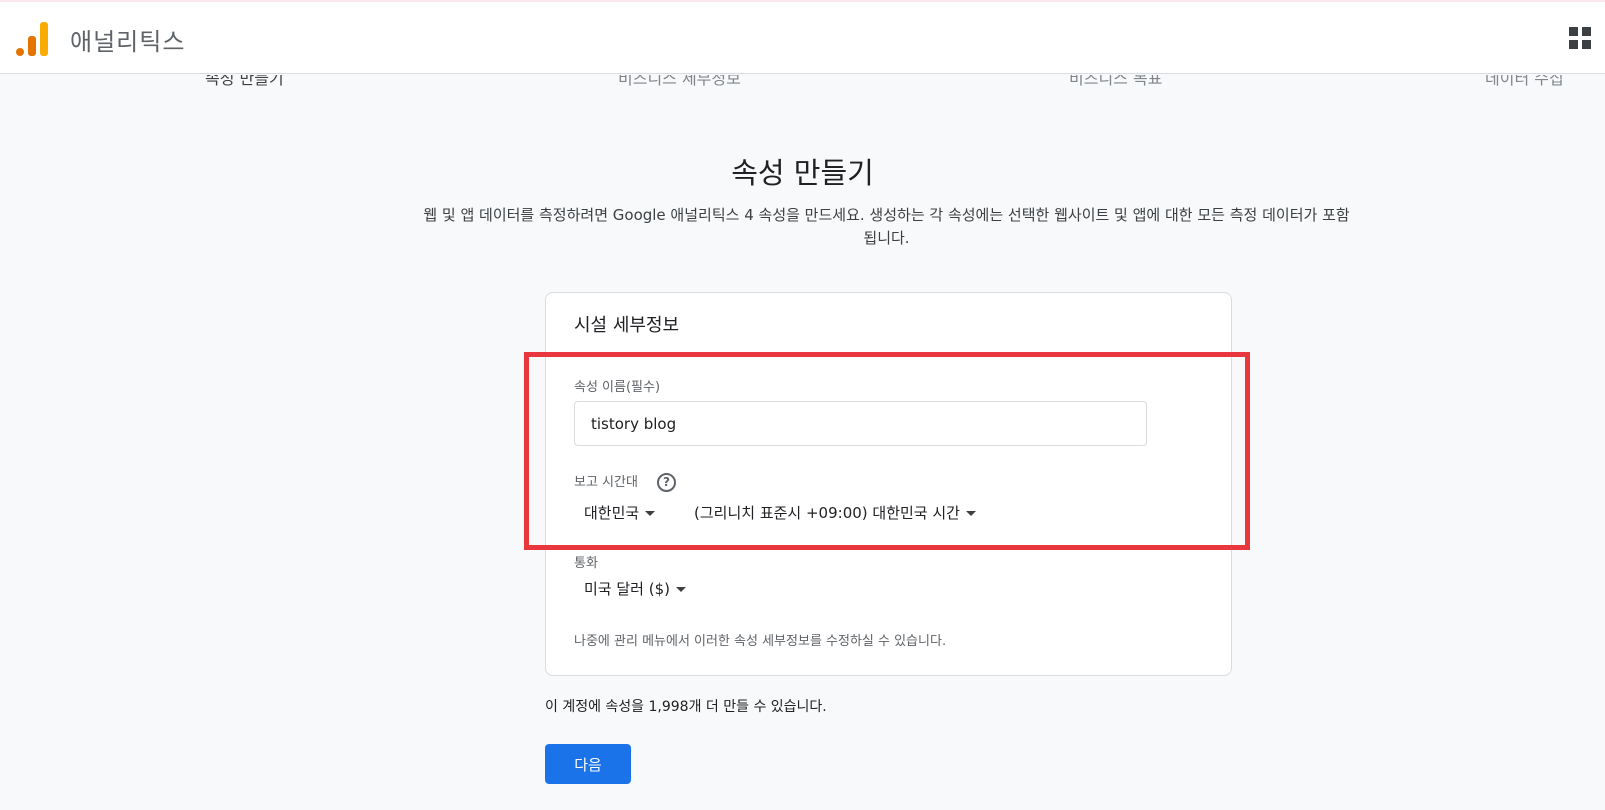 This screenshot has height=810, width=1605. I want to click on highlight-box, so click(887, 451).